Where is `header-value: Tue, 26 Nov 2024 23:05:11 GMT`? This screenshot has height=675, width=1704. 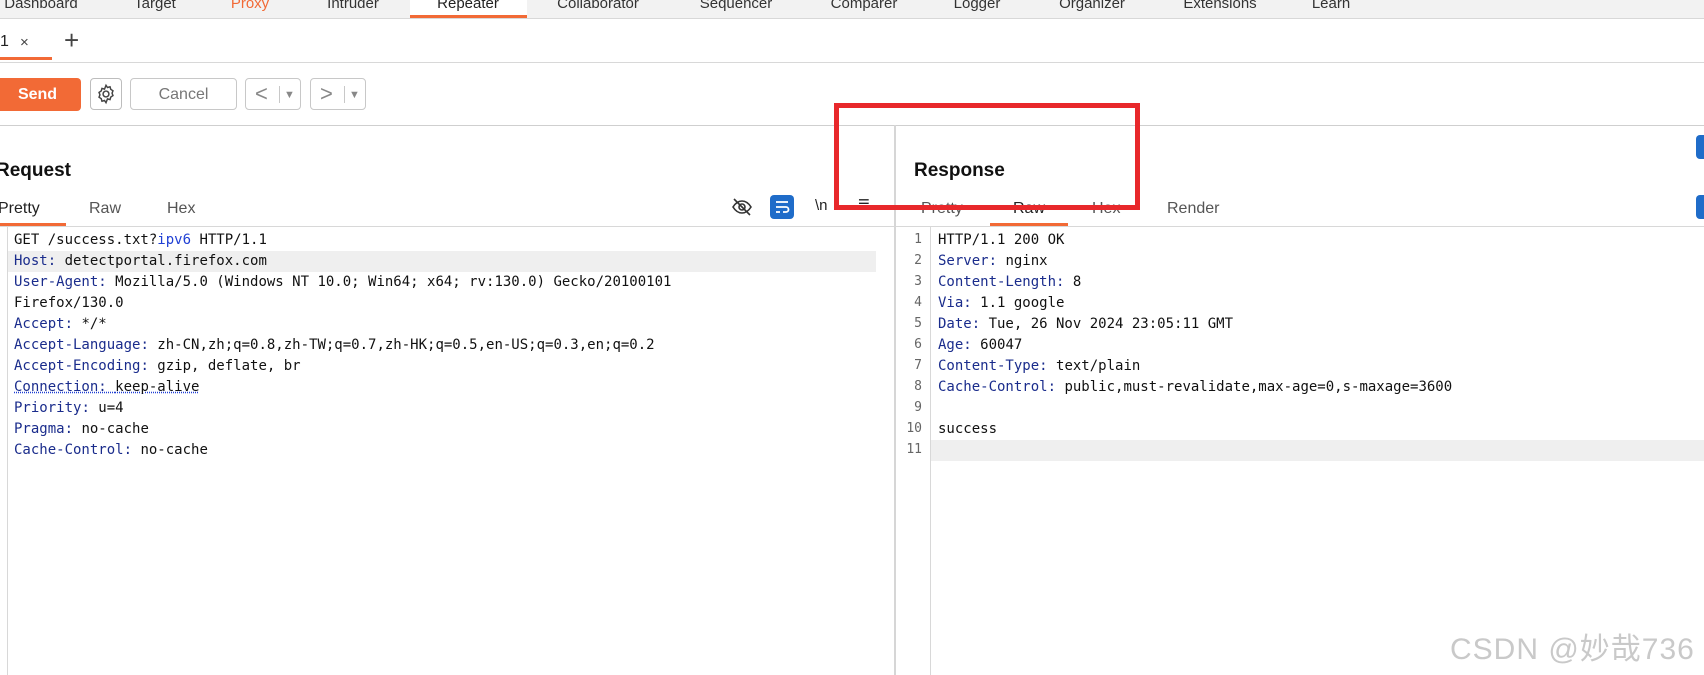
header-value: Tue, 26 Nov 2024 23:05:11 GMT is located at coordinates (1111, 324).